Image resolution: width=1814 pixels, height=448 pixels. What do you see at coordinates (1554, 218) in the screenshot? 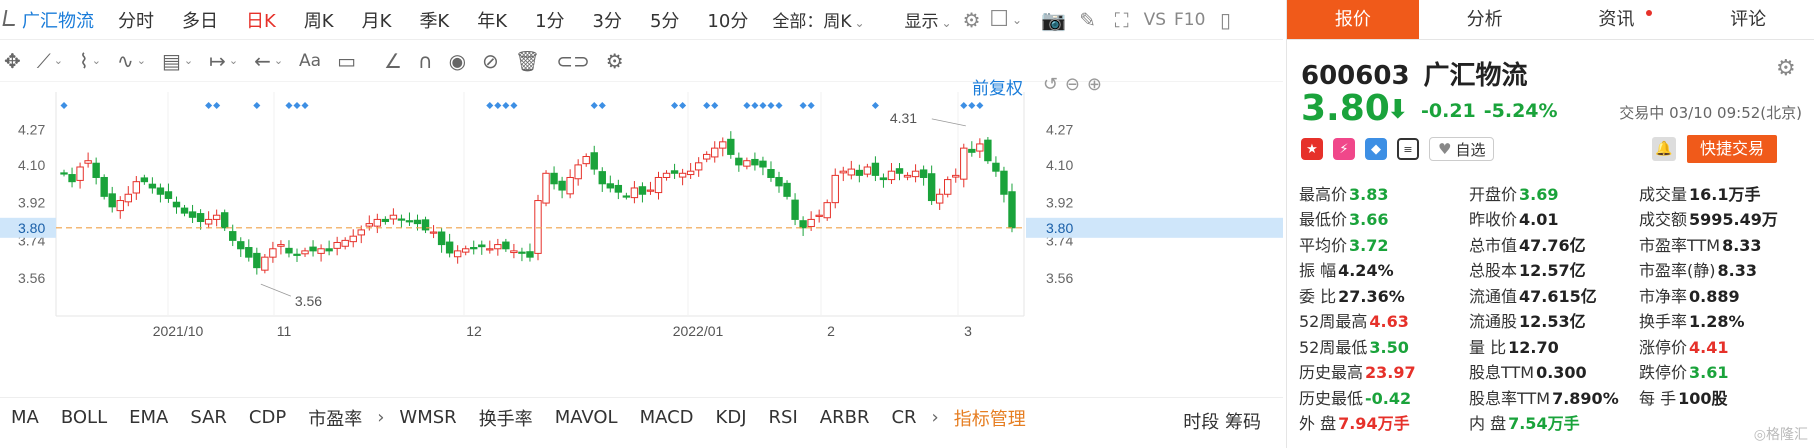
I see `quote-cell: 昨收价 4.01` at bounding box center [1554, 218].